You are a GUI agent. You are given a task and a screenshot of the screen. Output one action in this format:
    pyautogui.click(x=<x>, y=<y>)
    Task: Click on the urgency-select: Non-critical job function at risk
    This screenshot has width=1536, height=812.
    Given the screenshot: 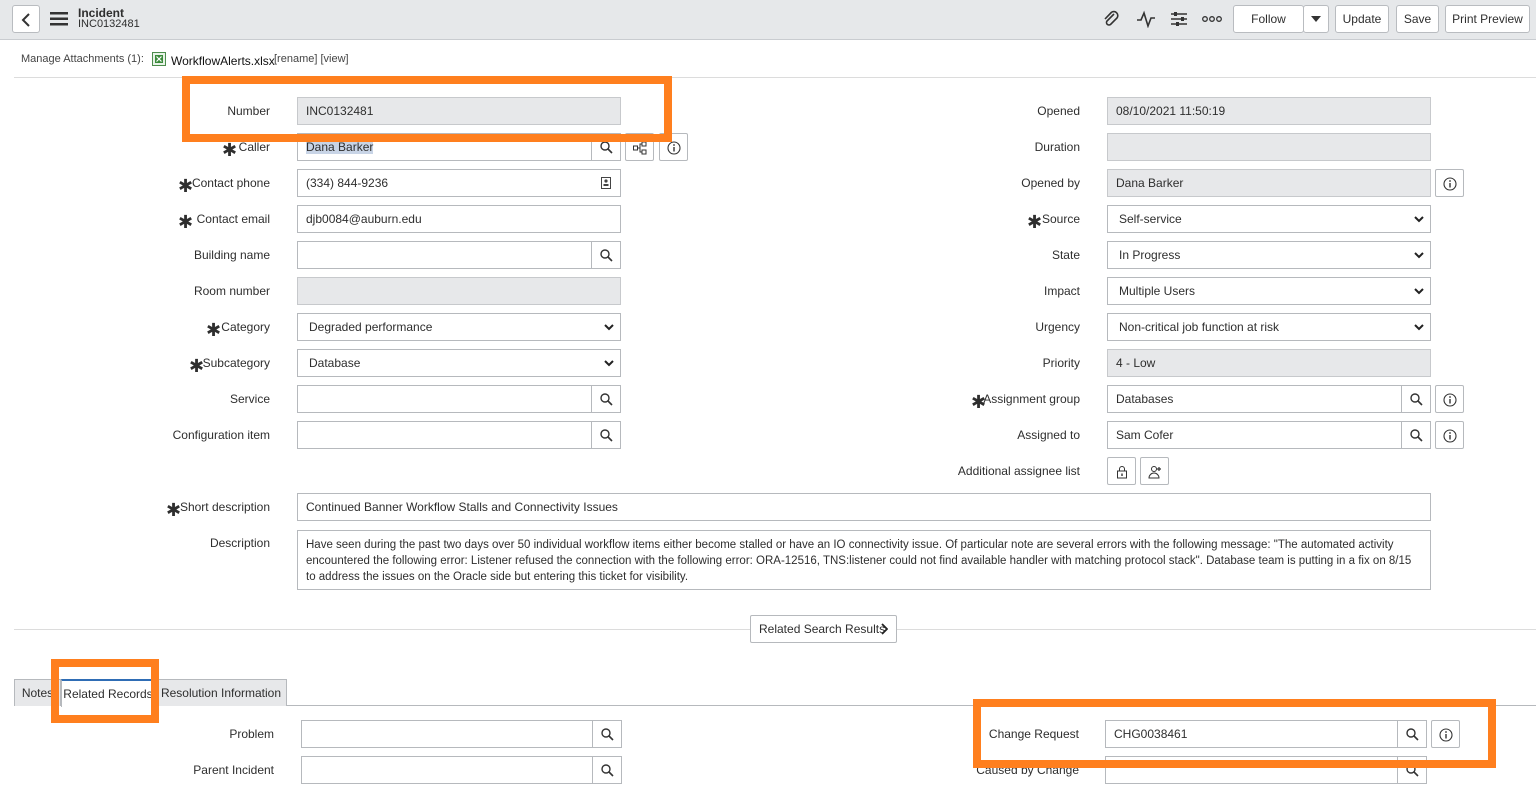 What is the action you would take?
    pyautogui.click(x=1269, y=327)
    